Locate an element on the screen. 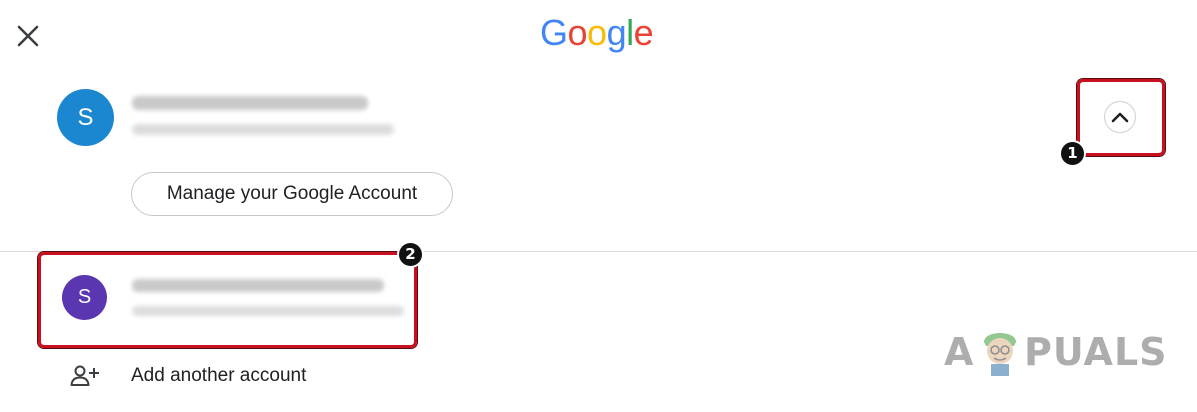  manage-account-button: Manage your Google Account is located at coordinates (292, 194).